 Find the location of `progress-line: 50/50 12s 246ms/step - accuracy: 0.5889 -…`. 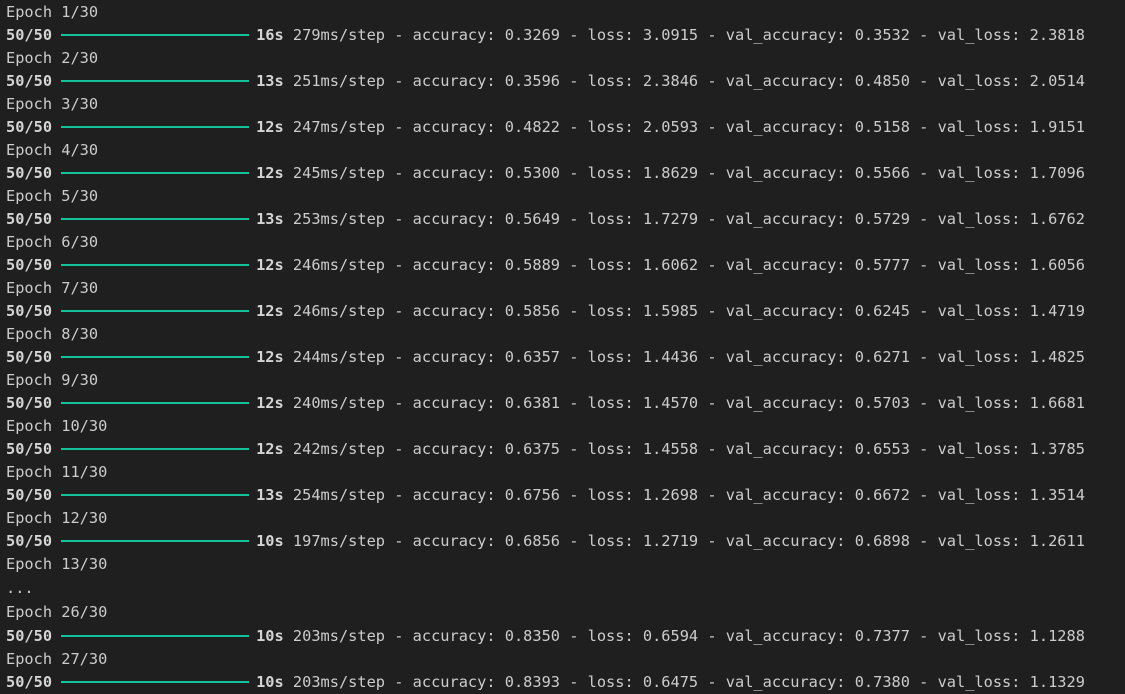

progress-line: 50/50 12s 246ms/step - accuracy: 0.5889 -… is located at coordinates (565, 265).